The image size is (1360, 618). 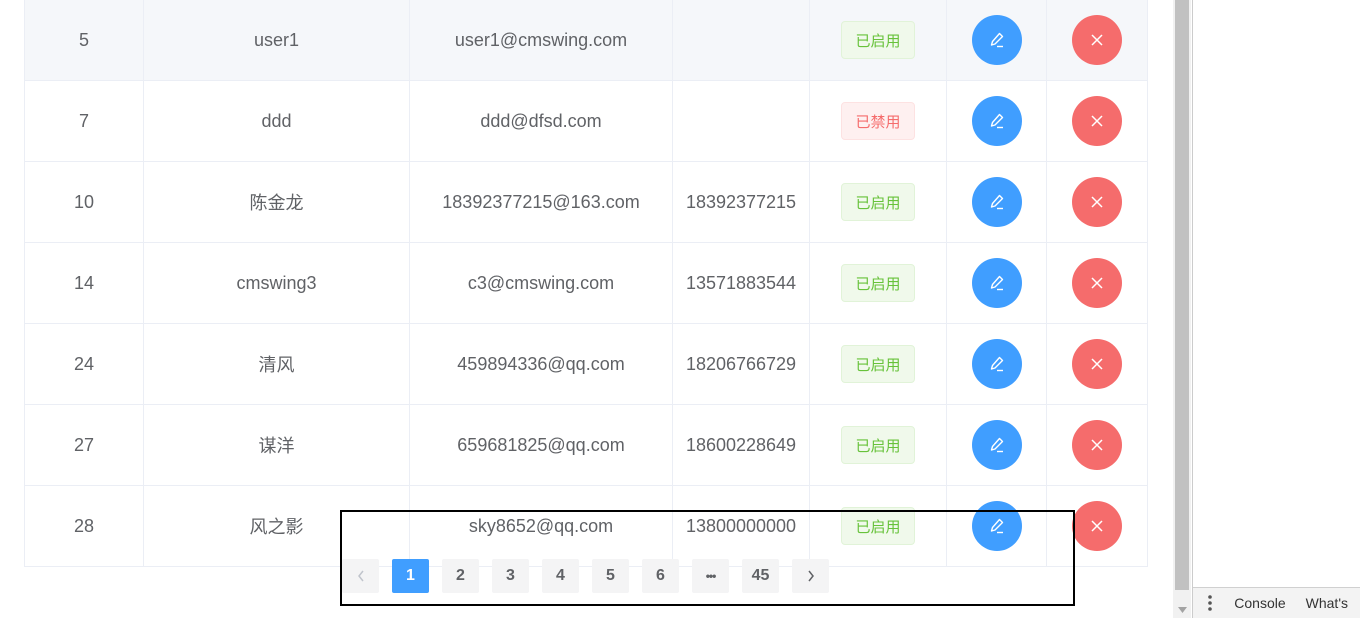 What do you see at coordinates (660, 576) in the screenshot?
I see `page-button-6: 6` at bounding box center [660, 576].